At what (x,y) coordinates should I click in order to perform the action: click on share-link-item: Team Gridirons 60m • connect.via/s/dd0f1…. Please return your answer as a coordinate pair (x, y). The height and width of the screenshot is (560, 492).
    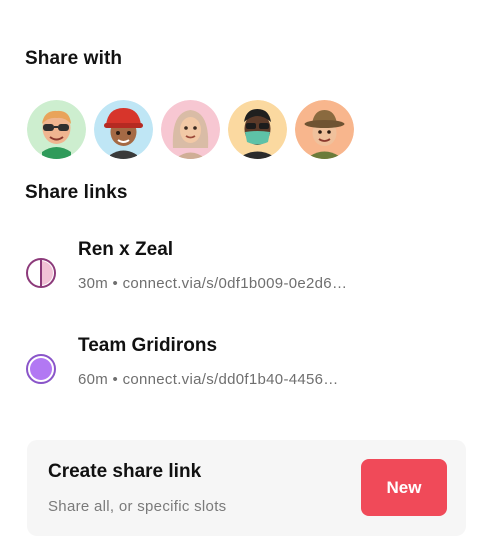
    Looking at the image, I should click on (240, 363).